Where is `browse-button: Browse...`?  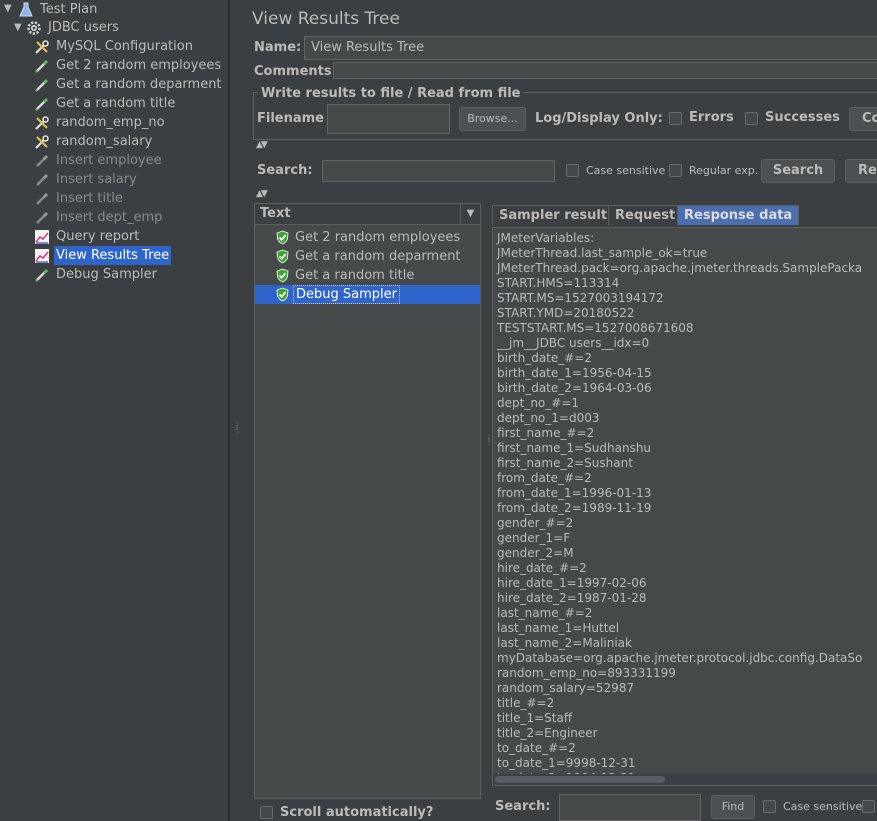
browse-button: Browse... is located at coordinates (492, 119).